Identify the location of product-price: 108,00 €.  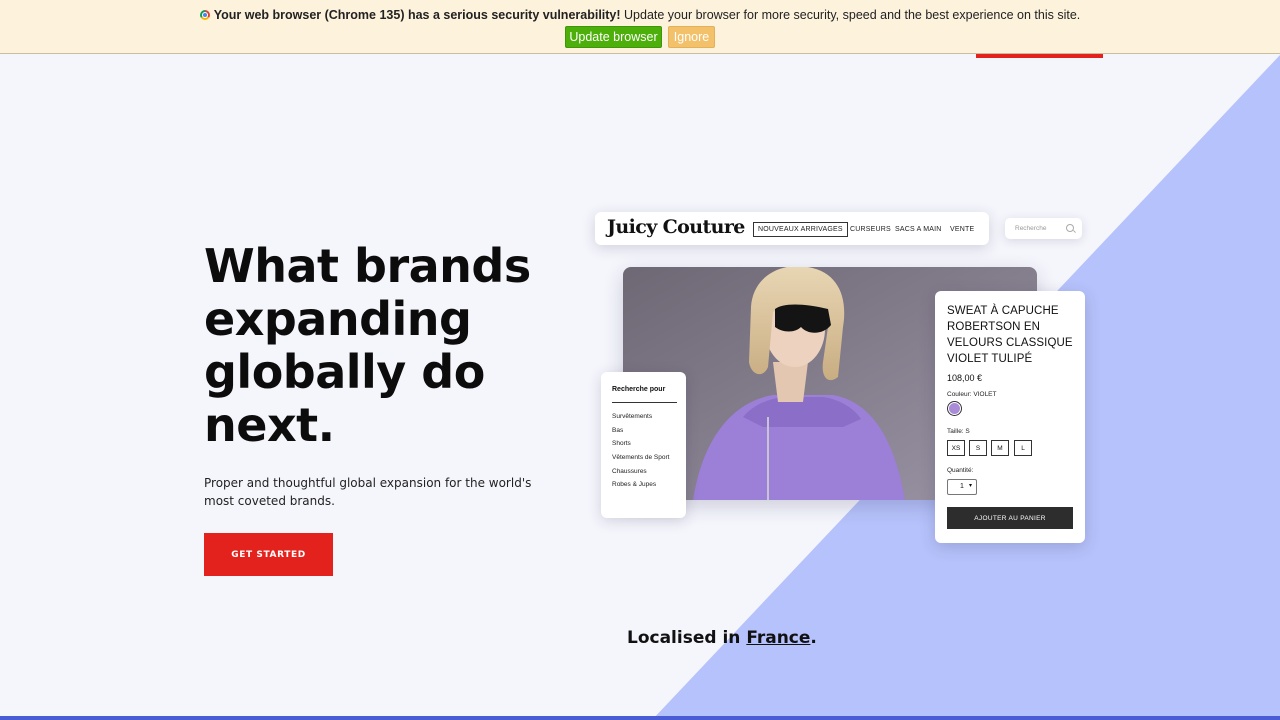
(965, 378).